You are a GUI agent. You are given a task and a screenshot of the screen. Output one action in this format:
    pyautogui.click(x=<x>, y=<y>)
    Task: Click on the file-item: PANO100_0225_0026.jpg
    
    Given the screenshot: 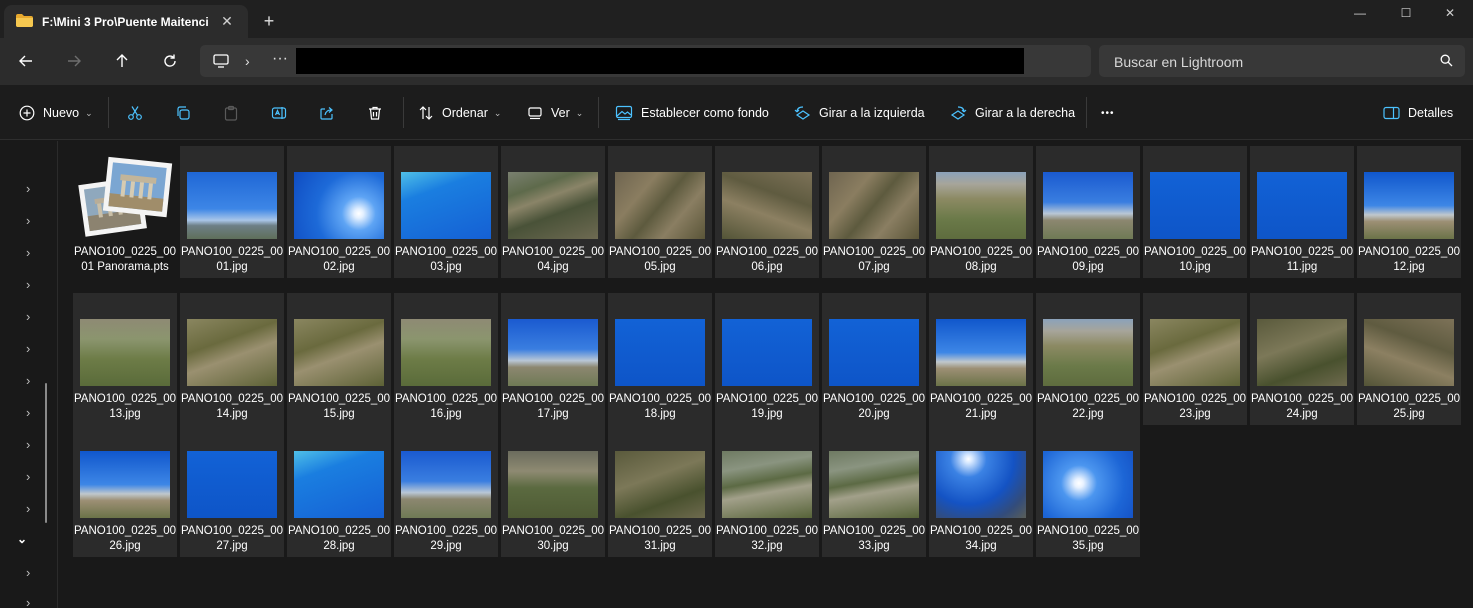 What is the action you would take?
    pyautogui.click(x=125, y=491)
    